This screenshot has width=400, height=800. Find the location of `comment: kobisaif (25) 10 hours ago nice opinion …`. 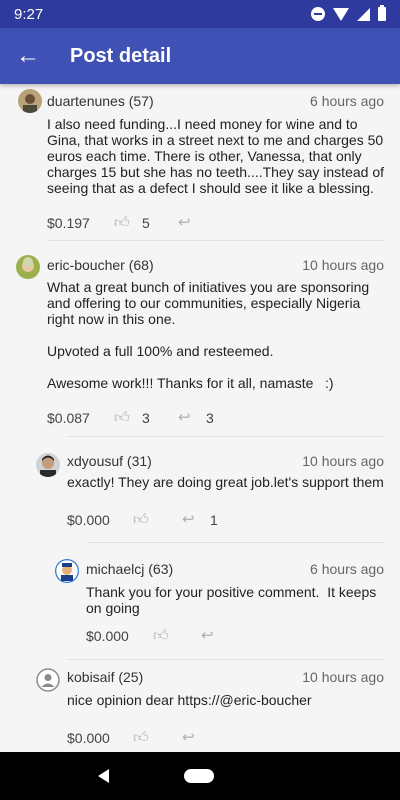

comment: kobisaif (25) 10 hours ago nice opinion … is located at coordinates (200, 708).